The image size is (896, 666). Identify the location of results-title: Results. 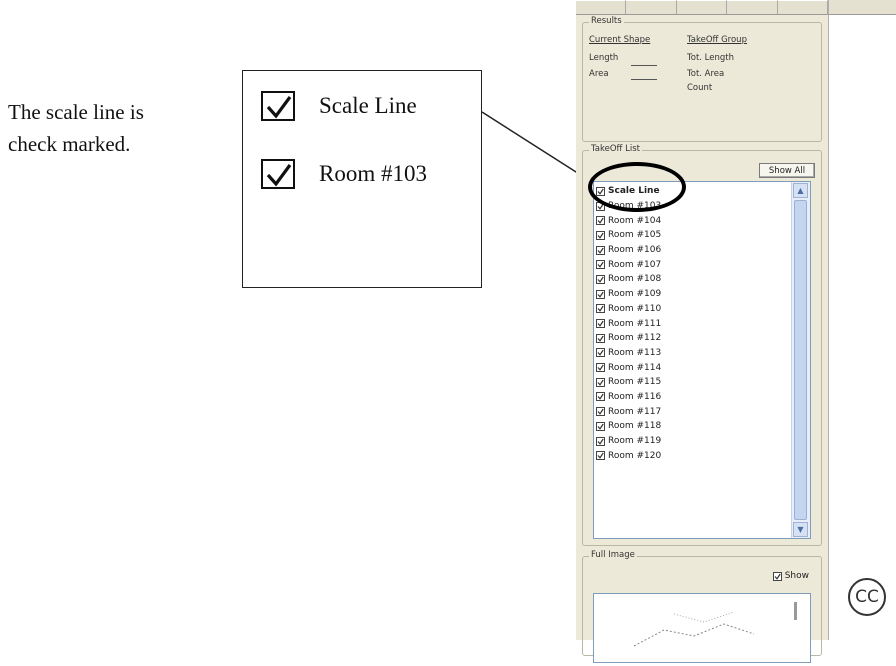
(606, 21).